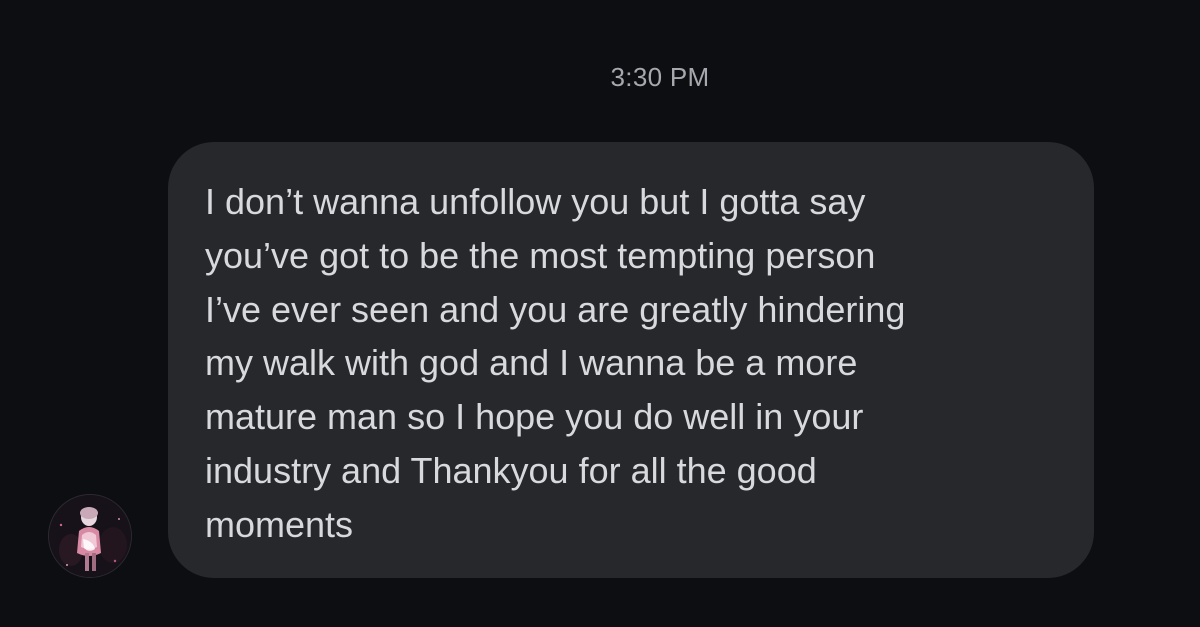 The height and width of the screenshot is (627, 1200). Describe the element at coordinates (660, 77) in the screenshot. I see `message-timestamp: 3:30 PM` at that location.